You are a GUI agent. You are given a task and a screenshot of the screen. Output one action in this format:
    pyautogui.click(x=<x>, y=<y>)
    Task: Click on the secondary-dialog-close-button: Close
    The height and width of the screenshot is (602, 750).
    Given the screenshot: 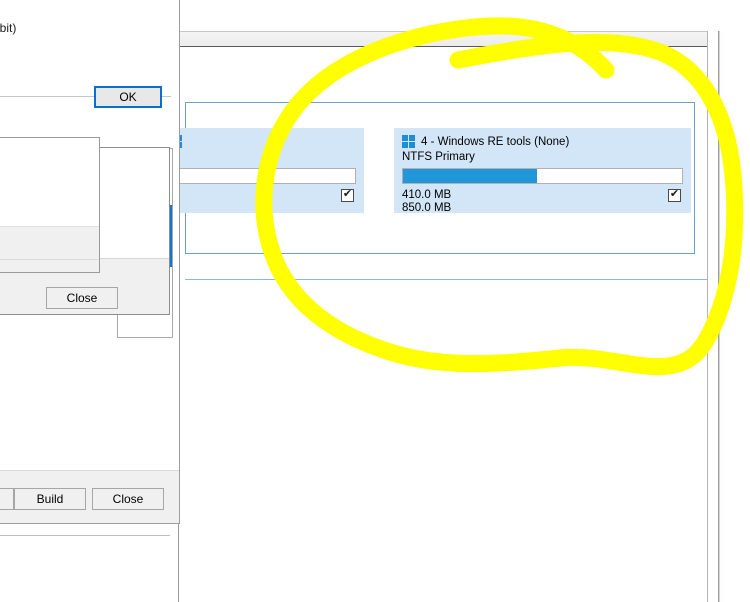 What is the action you would take?
    pyautogui.click(x=82, y=298)
    